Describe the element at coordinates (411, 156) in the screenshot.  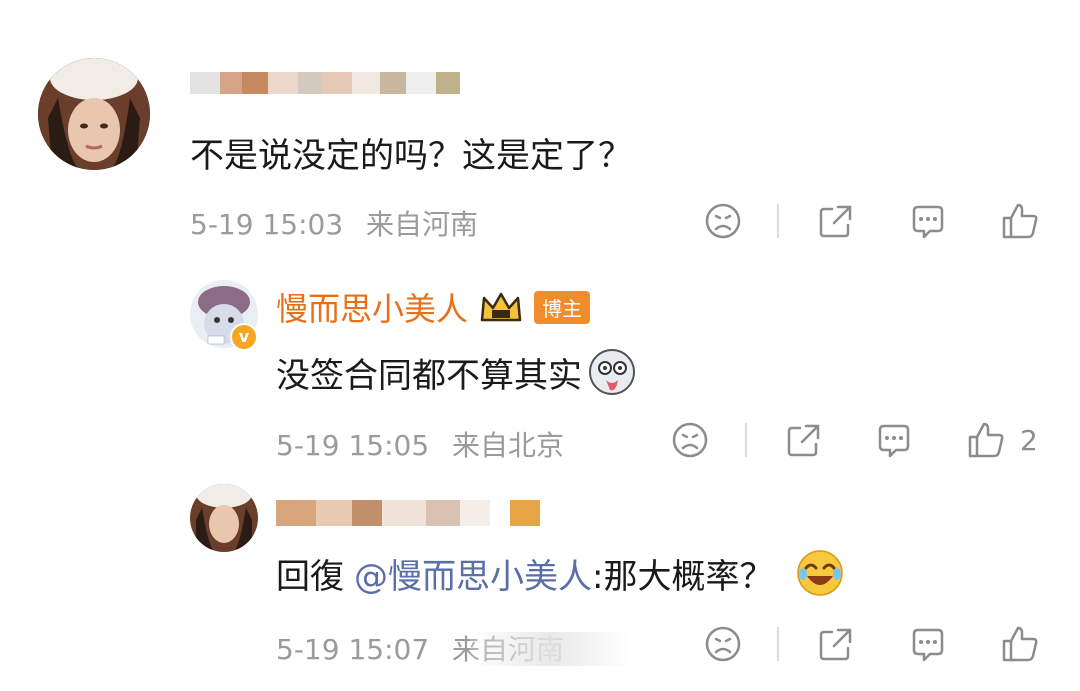
I see `comment-text: 不是说没定的吗？这是定了？` at that location.